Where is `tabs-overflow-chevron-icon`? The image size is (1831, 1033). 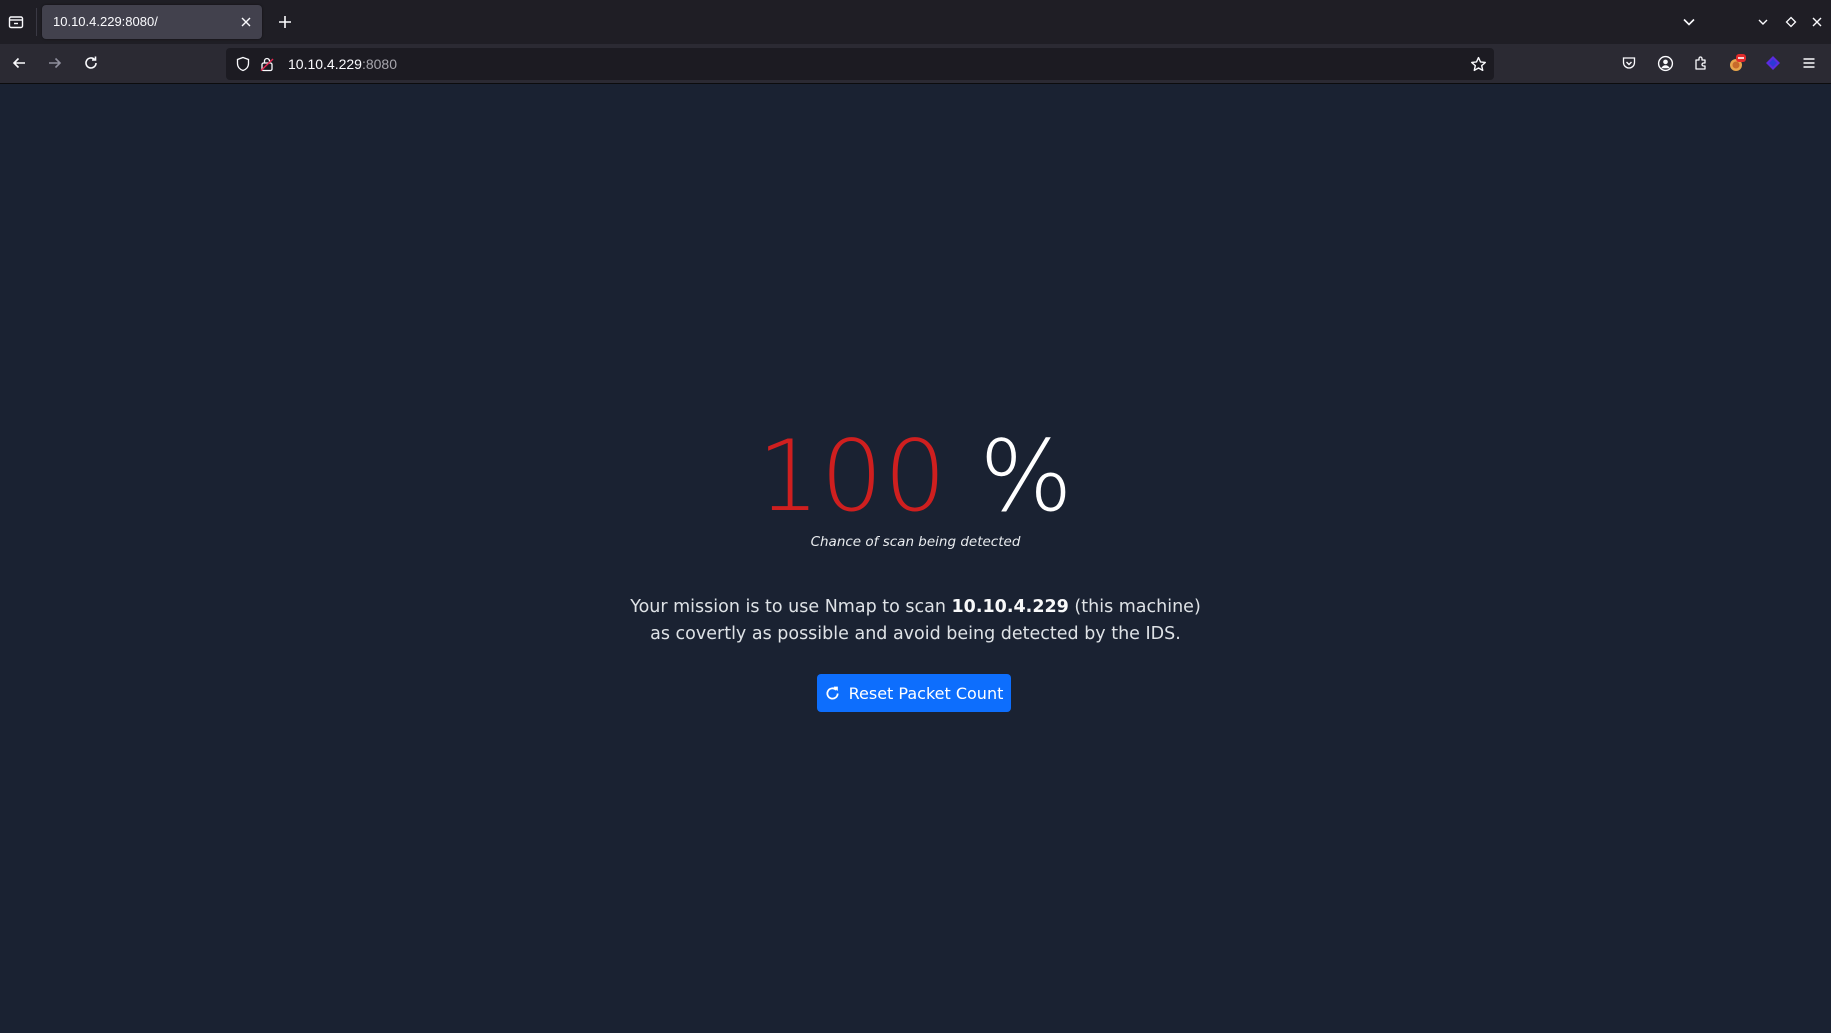 tabs-overflow-chevron-icon is located at coordinates (1689, 22).